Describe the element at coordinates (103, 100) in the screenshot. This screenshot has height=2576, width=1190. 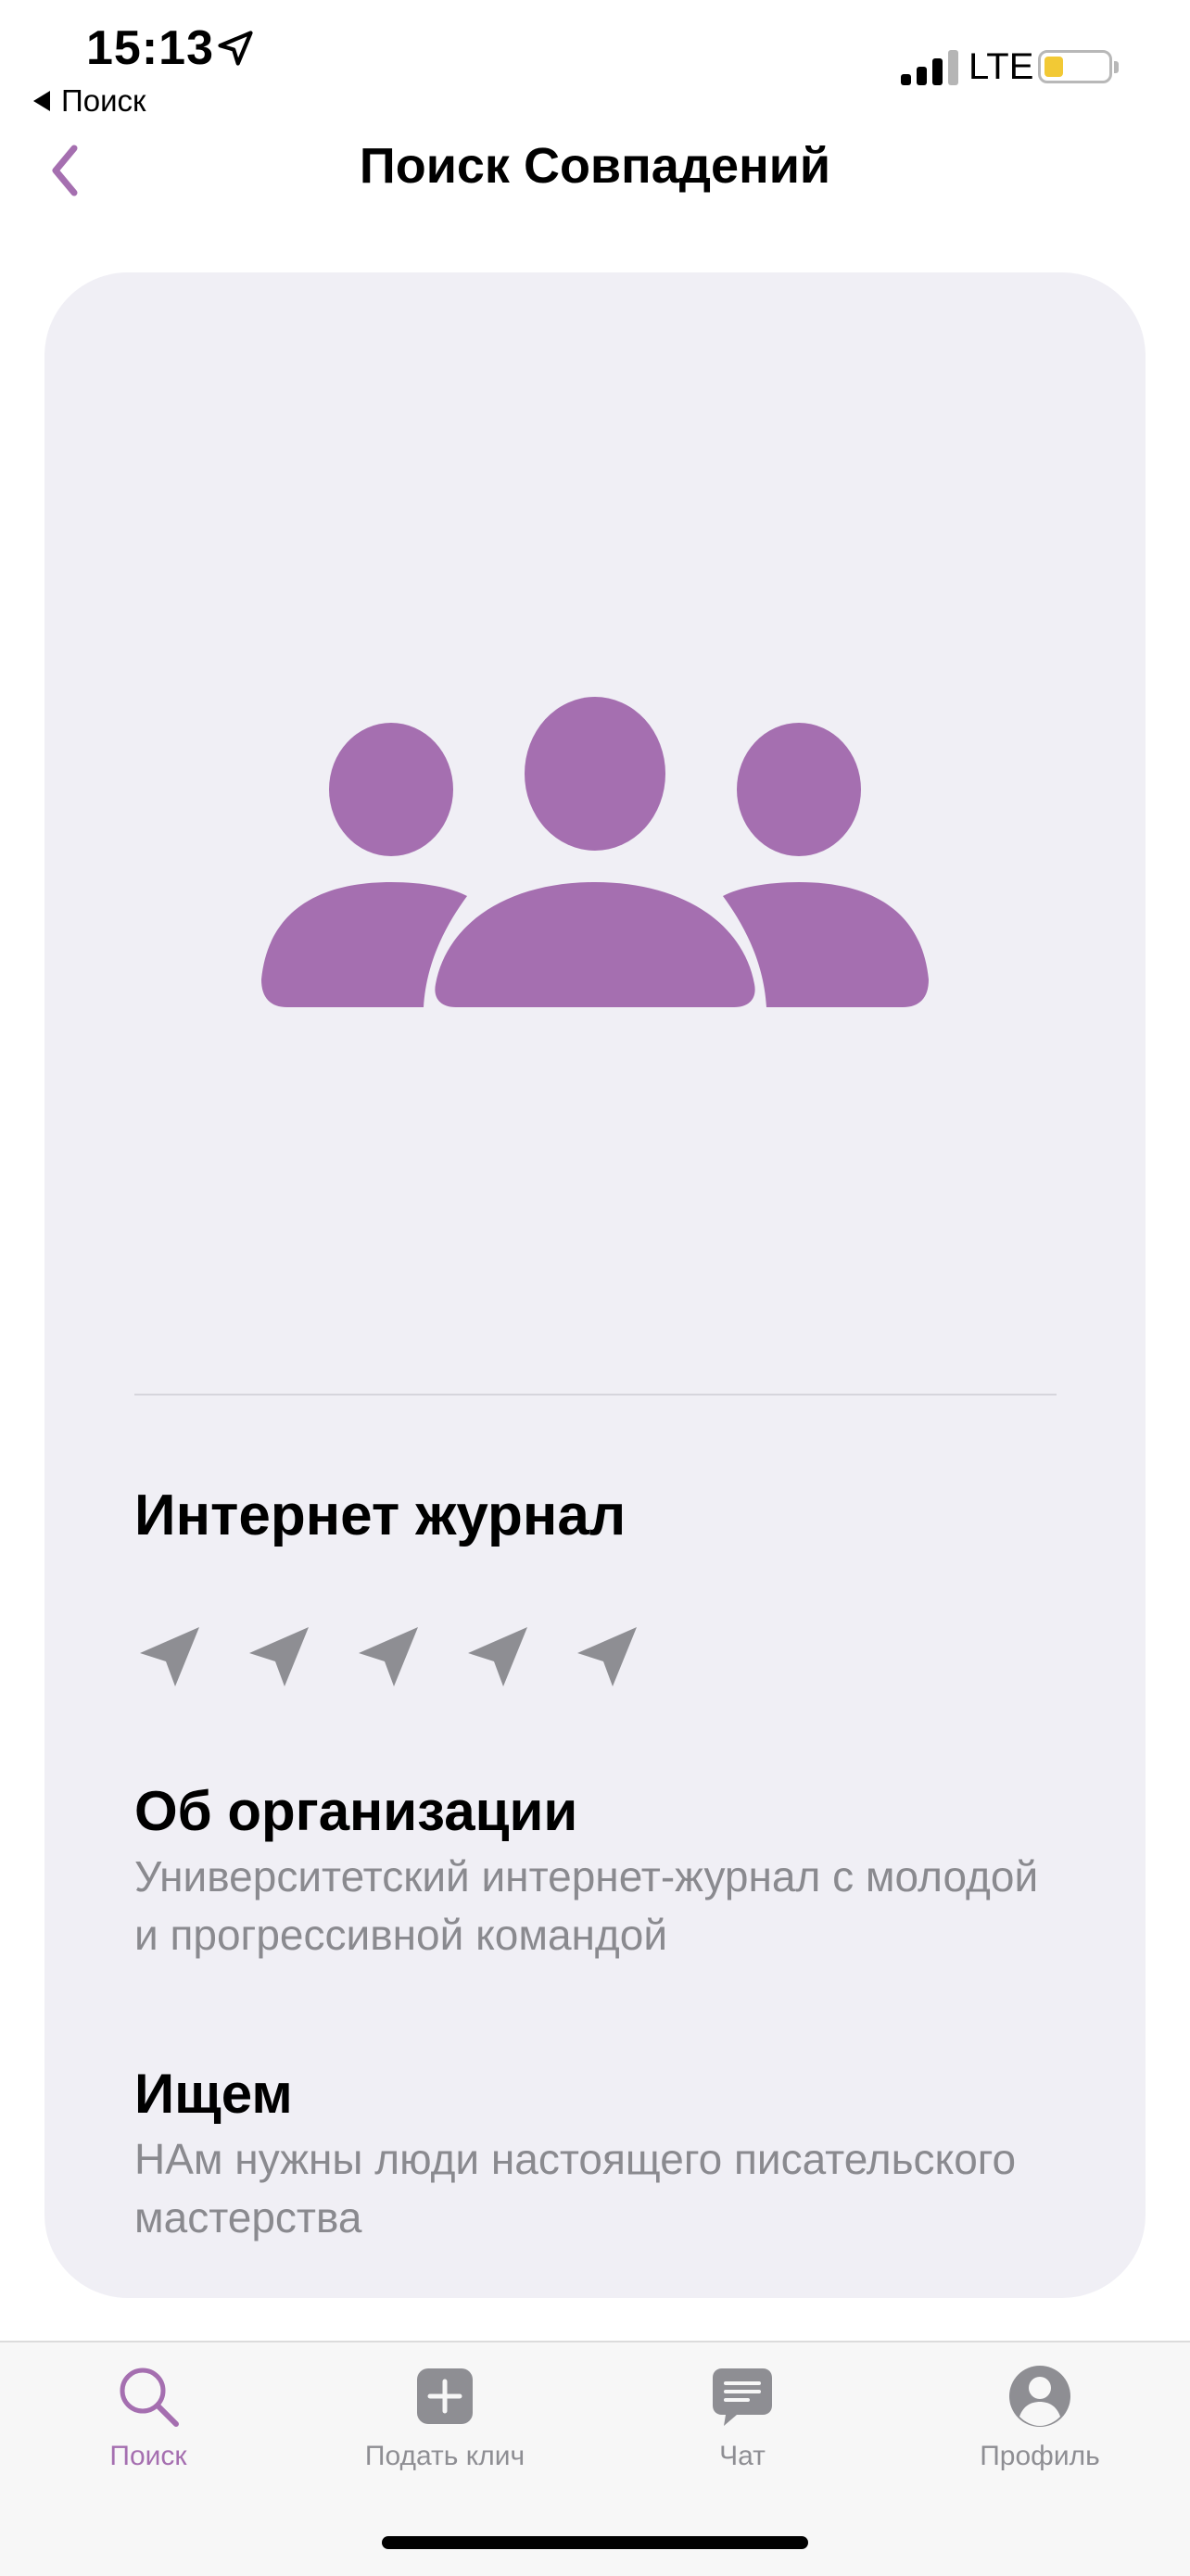
I see `back-app-label: Поиск` at that location.